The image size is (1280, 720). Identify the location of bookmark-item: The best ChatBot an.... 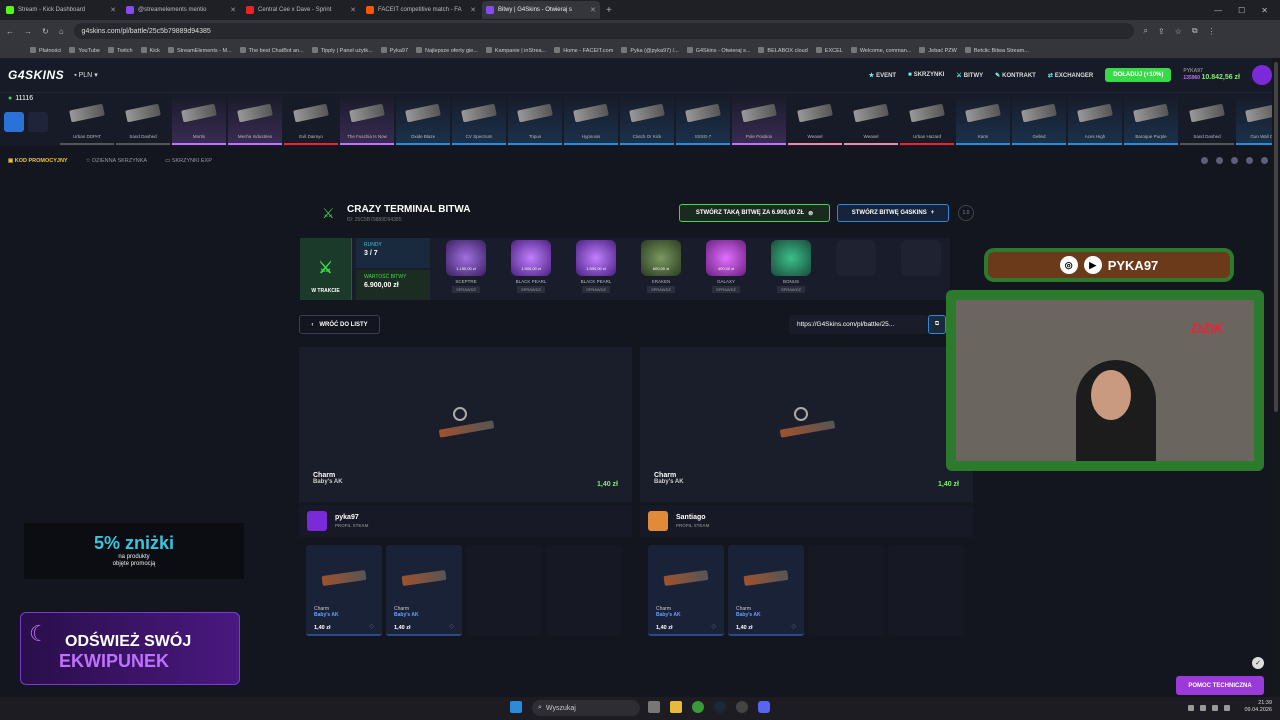
(272, 50).